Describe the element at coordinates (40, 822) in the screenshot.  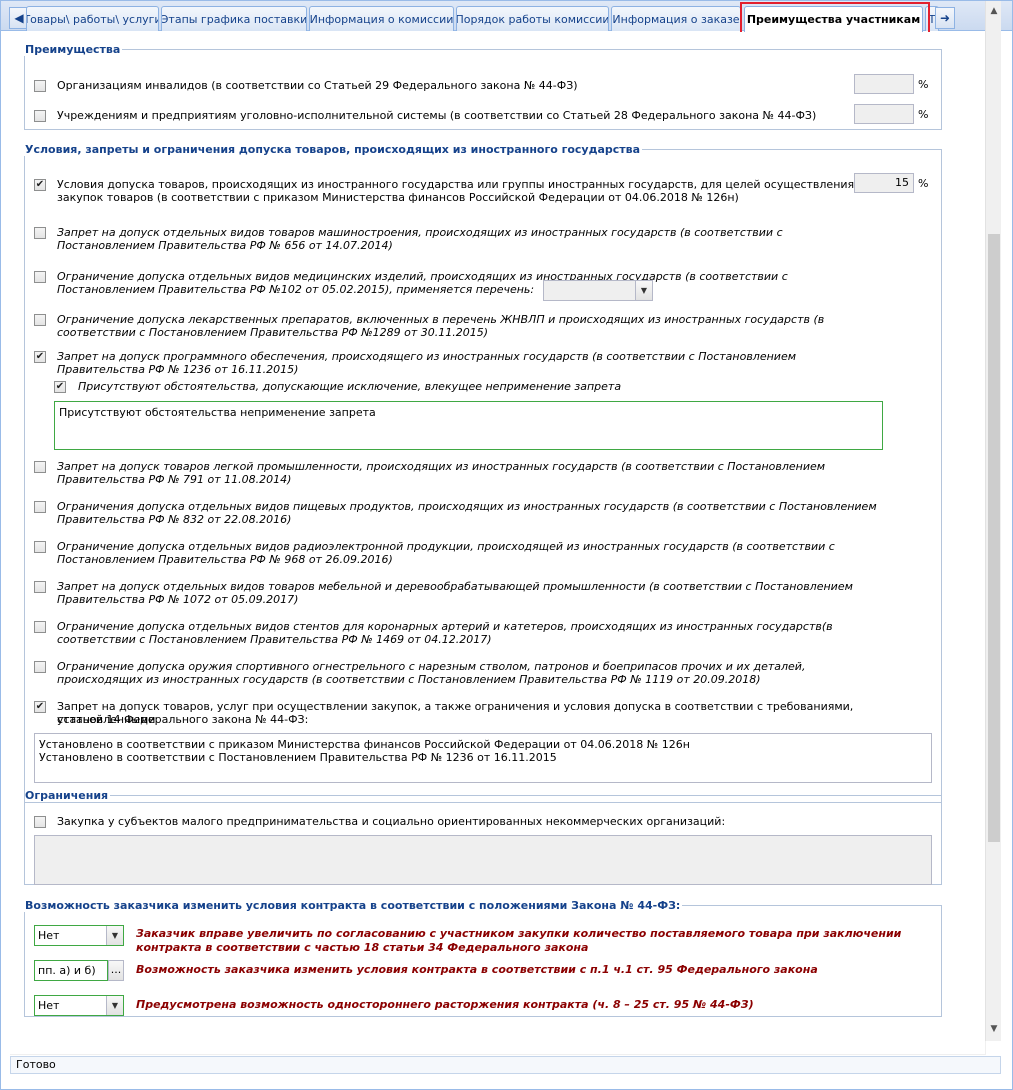
I see `smp-checkbox` at that location.